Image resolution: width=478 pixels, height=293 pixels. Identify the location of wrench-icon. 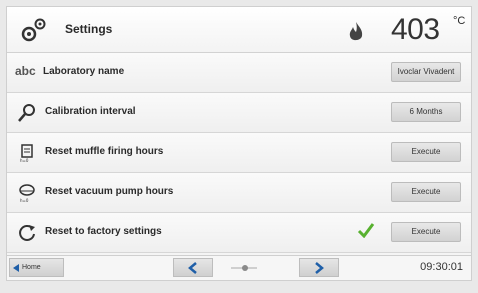
(26, 113).